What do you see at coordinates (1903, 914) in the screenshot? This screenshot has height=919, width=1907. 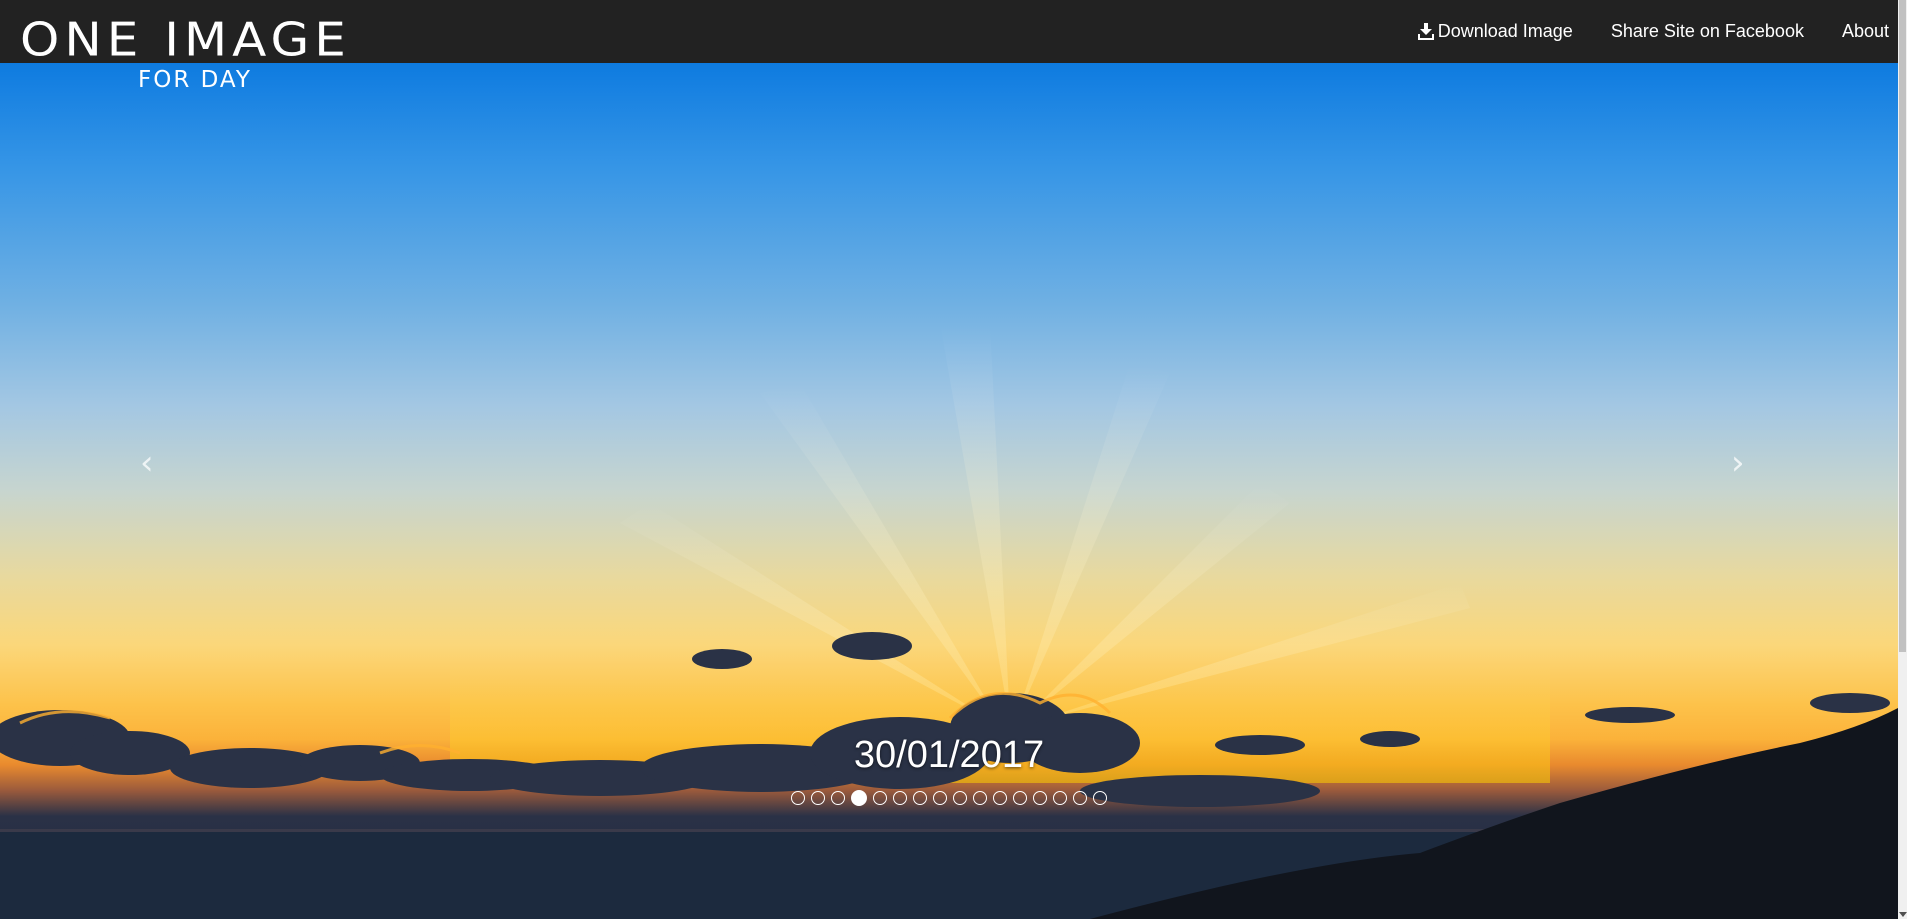 I see `scroll-down-arrow-icon` at bounding box center [1903, 914].